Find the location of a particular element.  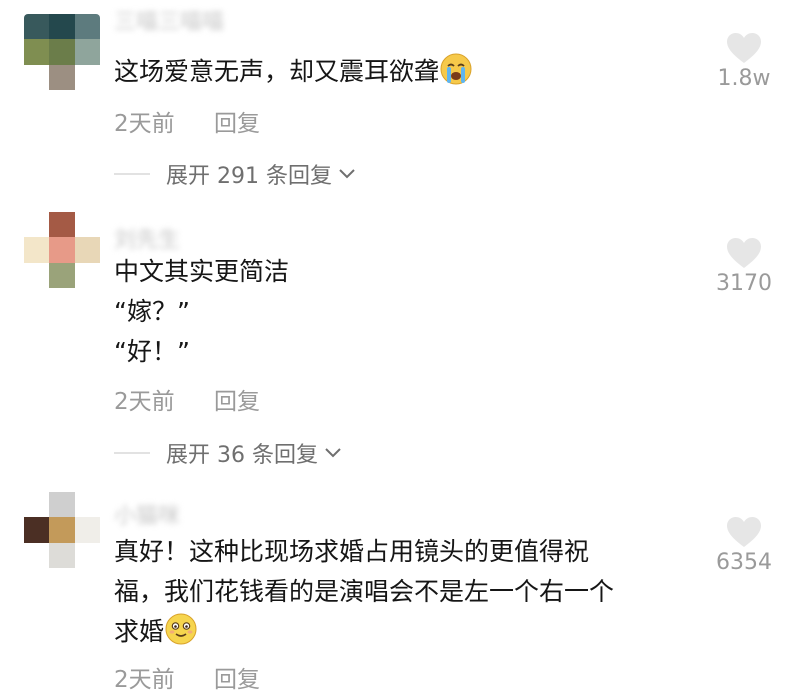

expand-replies-button: 展开 291 条回复 is located at coordinates (235, 174).